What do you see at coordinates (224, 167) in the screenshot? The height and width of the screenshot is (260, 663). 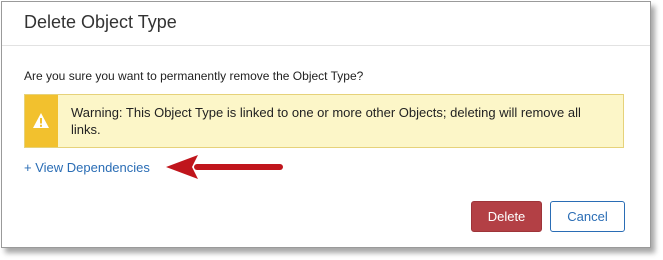 I see `red-arrow-left-icon` at bounding box center [224, 167].